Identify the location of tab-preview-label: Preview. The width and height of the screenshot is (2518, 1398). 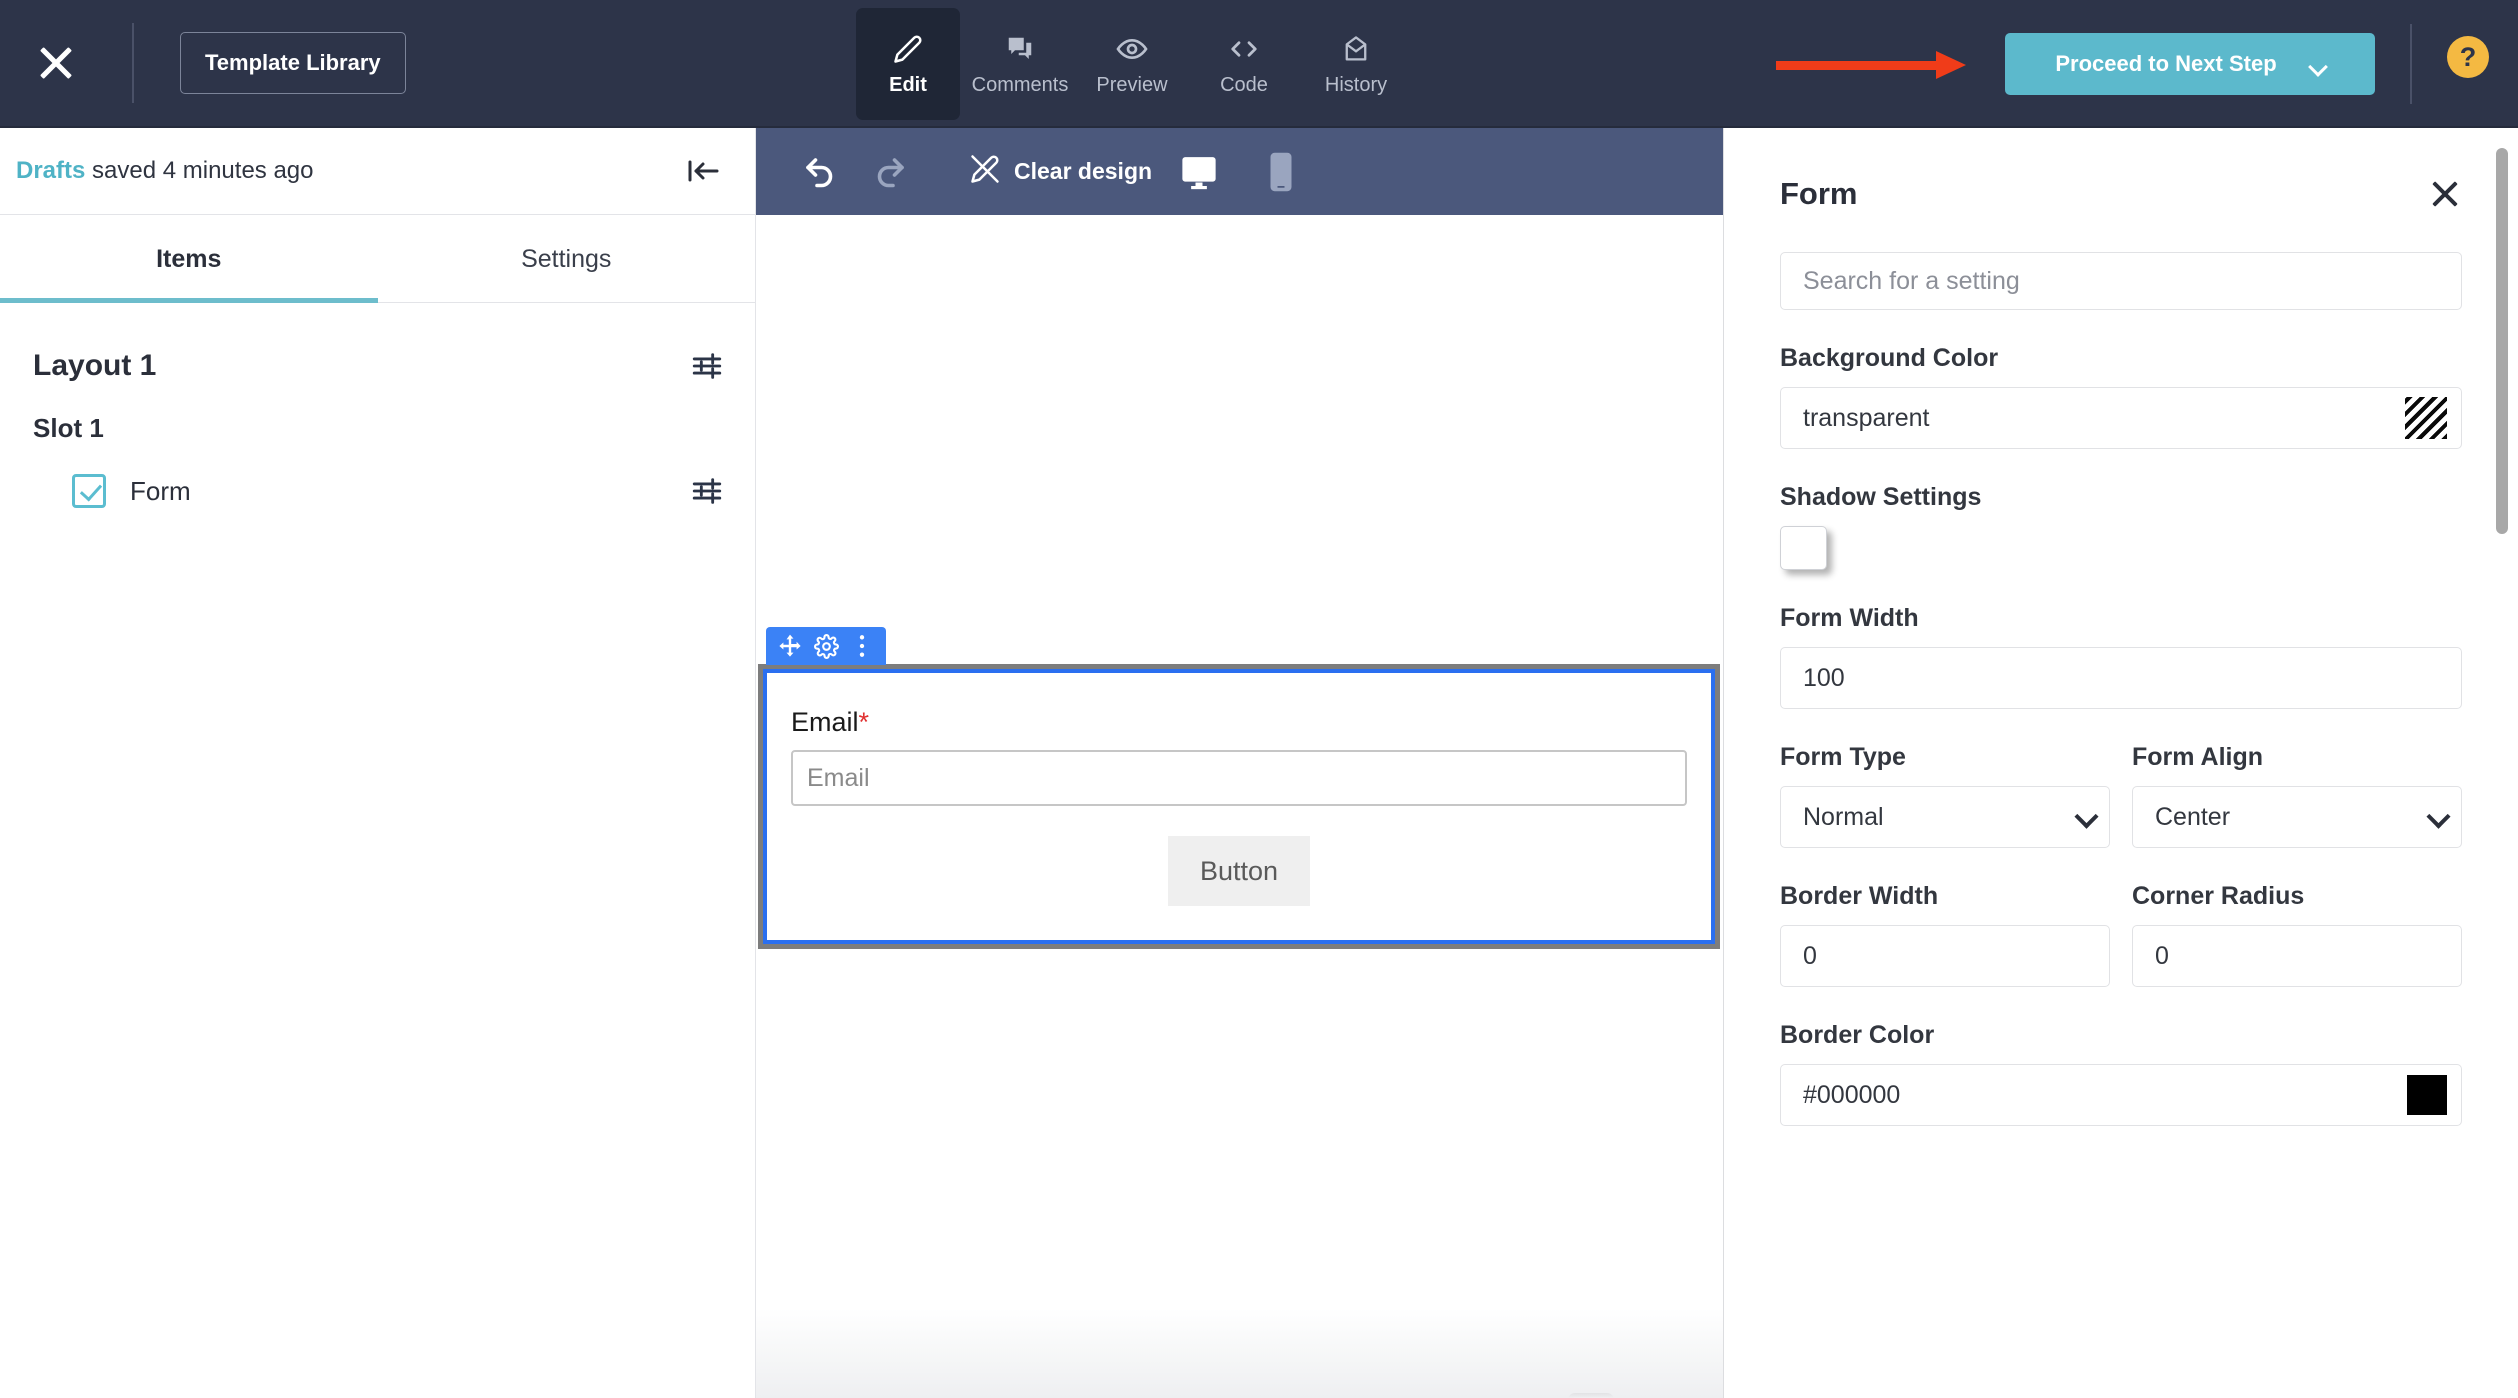
(1132, 84).